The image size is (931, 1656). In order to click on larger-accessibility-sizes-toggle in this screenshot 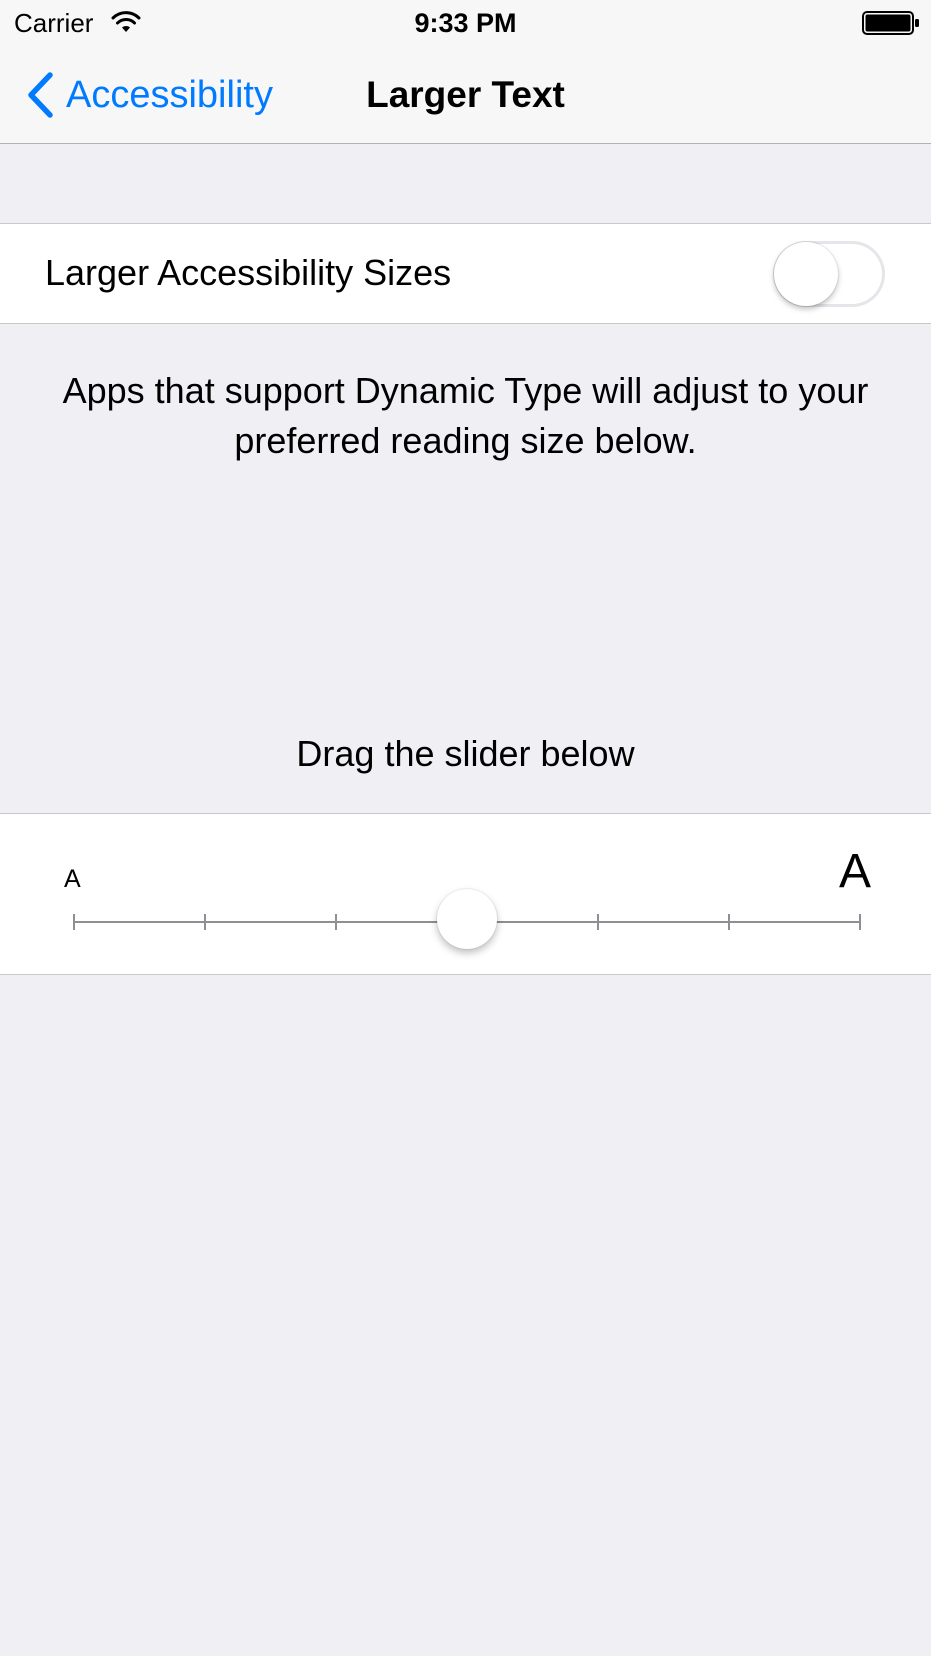, I will do `click(829, 274)`.